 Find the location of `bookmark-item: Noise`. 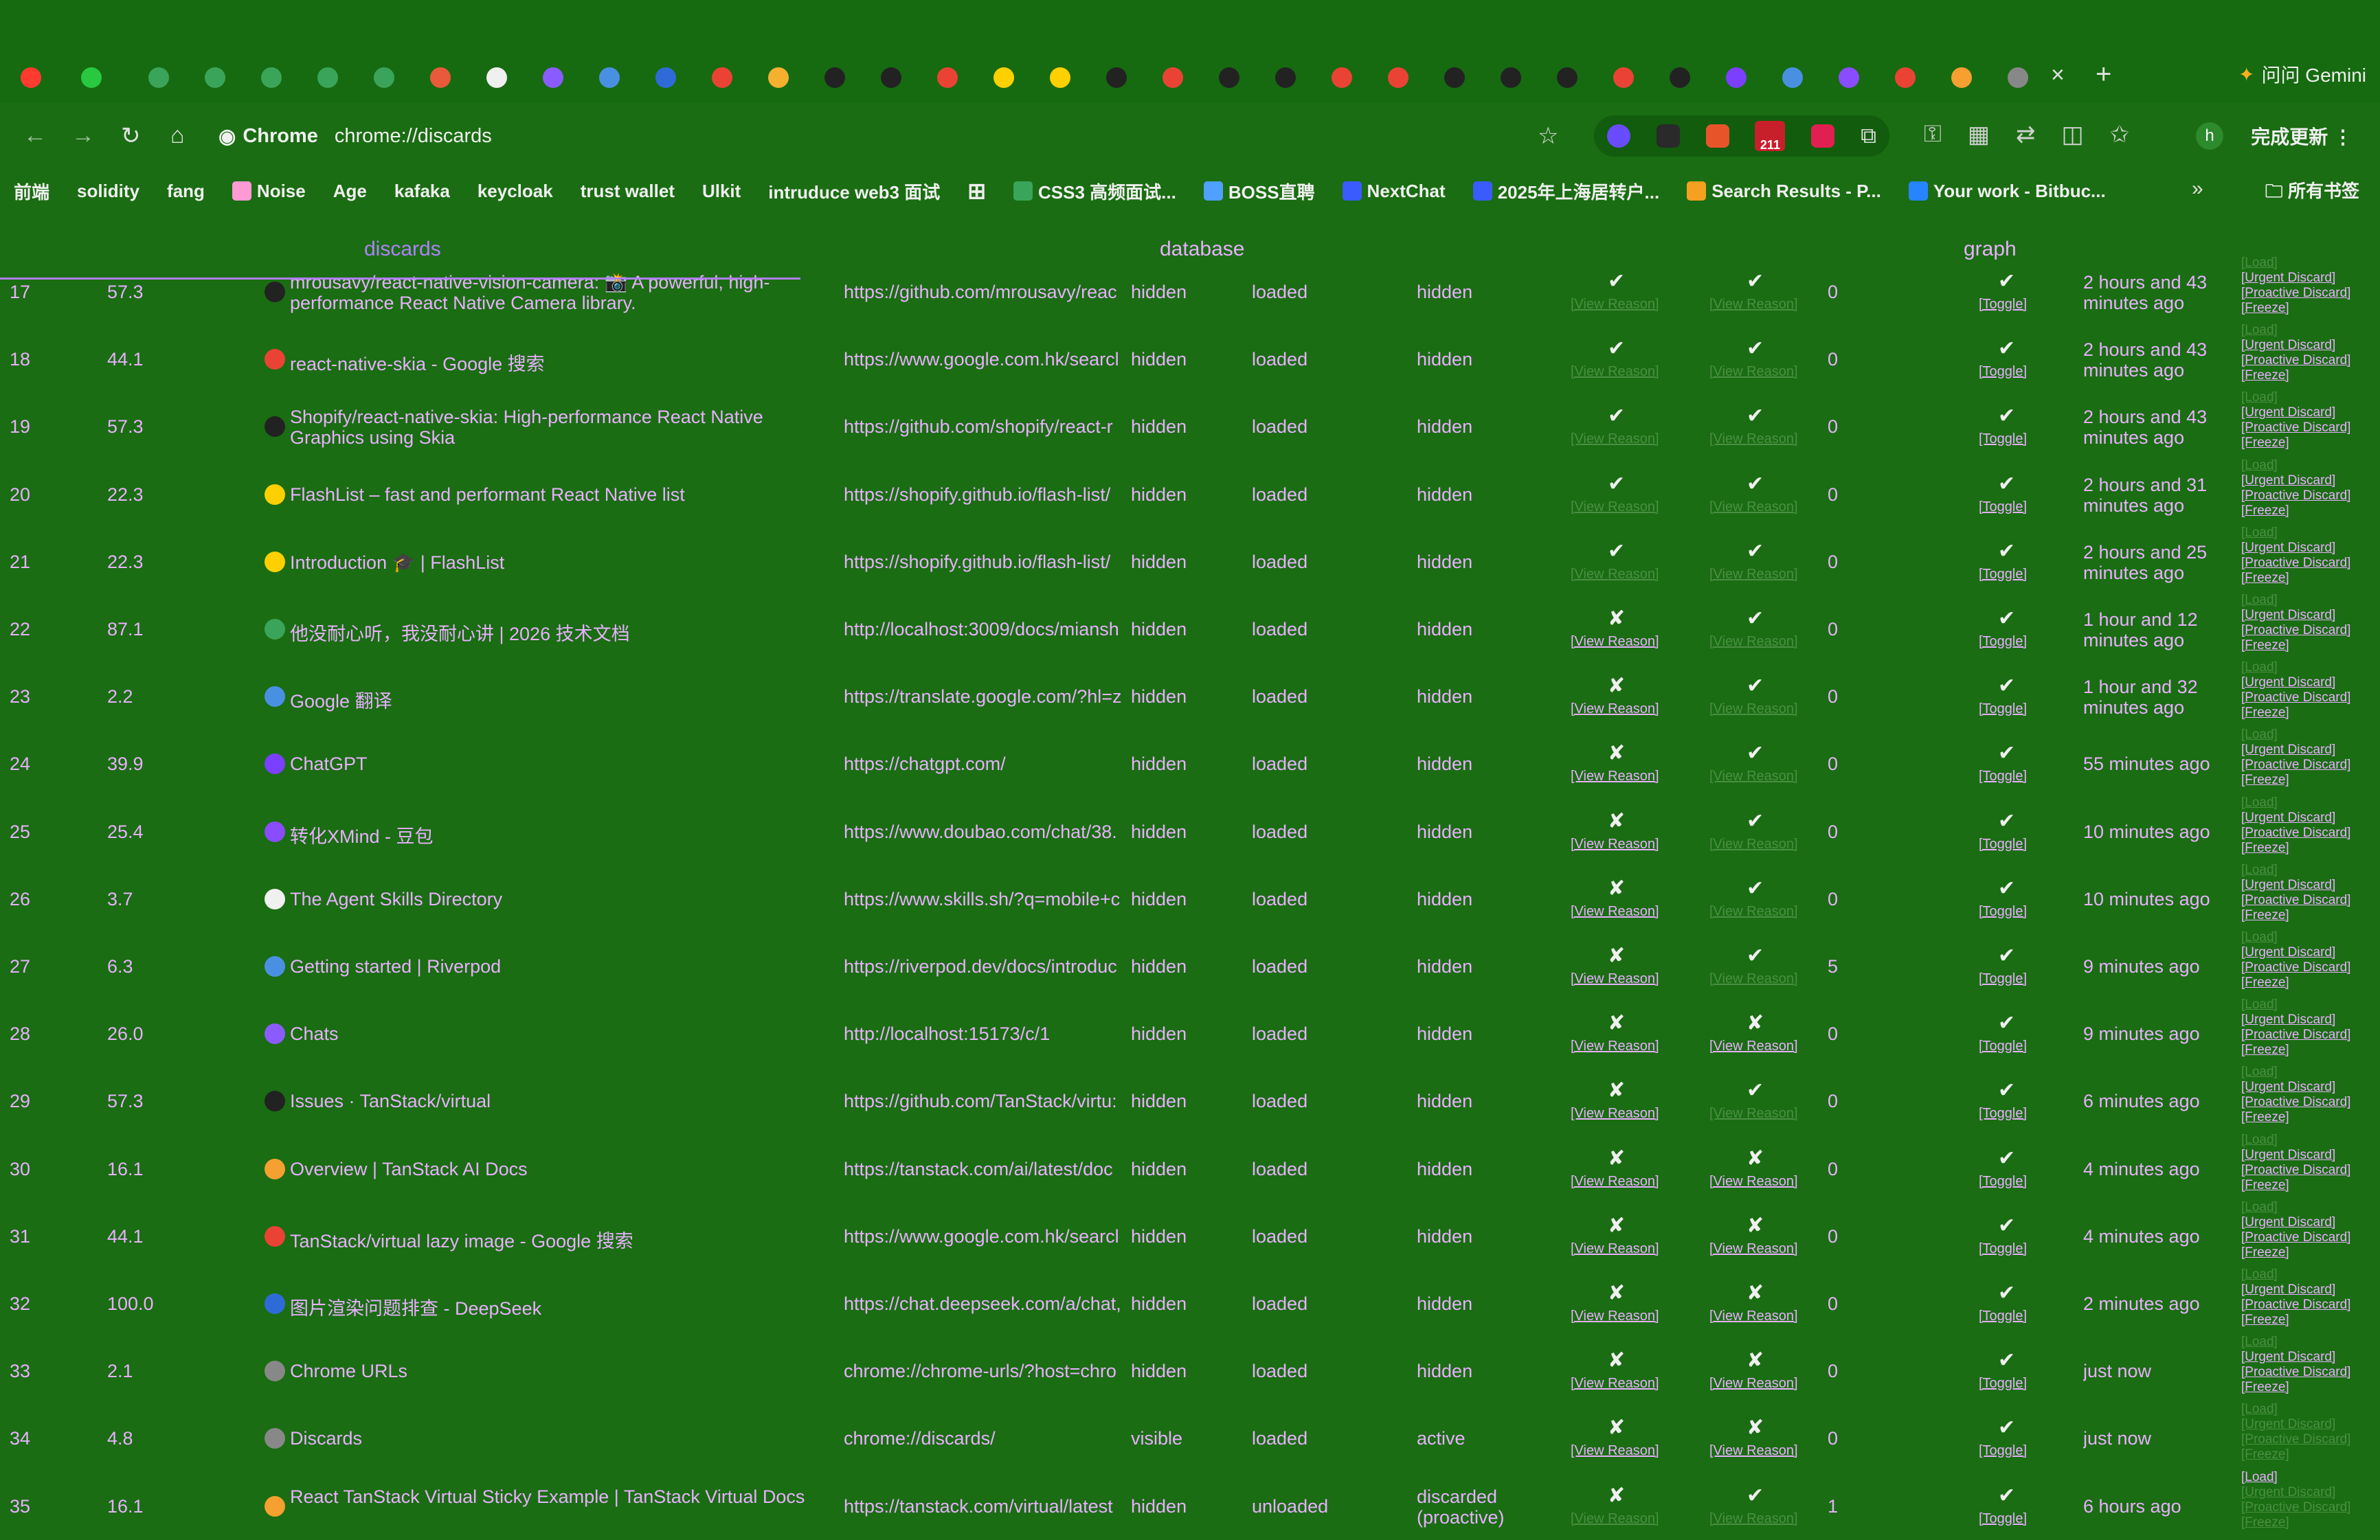

bookmark-item: Noise is located at coordinates (268, 191).